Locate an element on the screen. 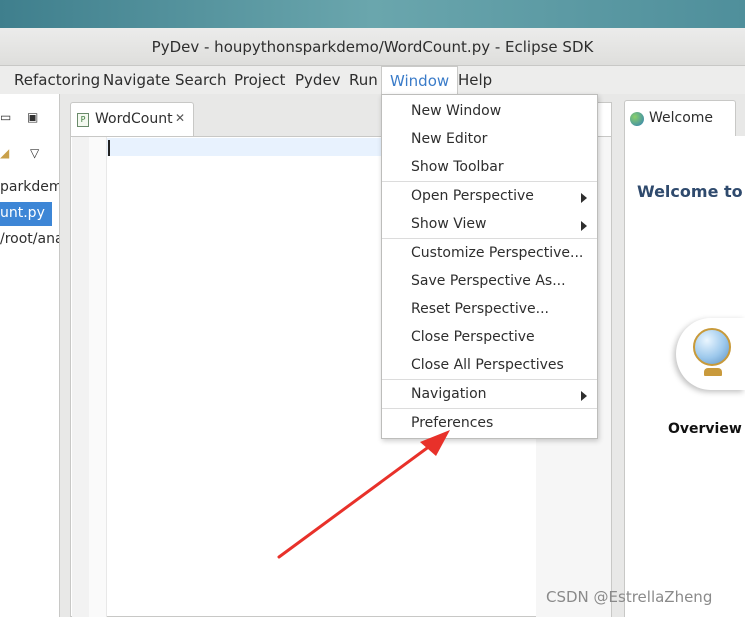 Image resolution: width=745 pixels, height=617 pixels. welcome-heading: Welcome to is located at coordinates (690, 191).